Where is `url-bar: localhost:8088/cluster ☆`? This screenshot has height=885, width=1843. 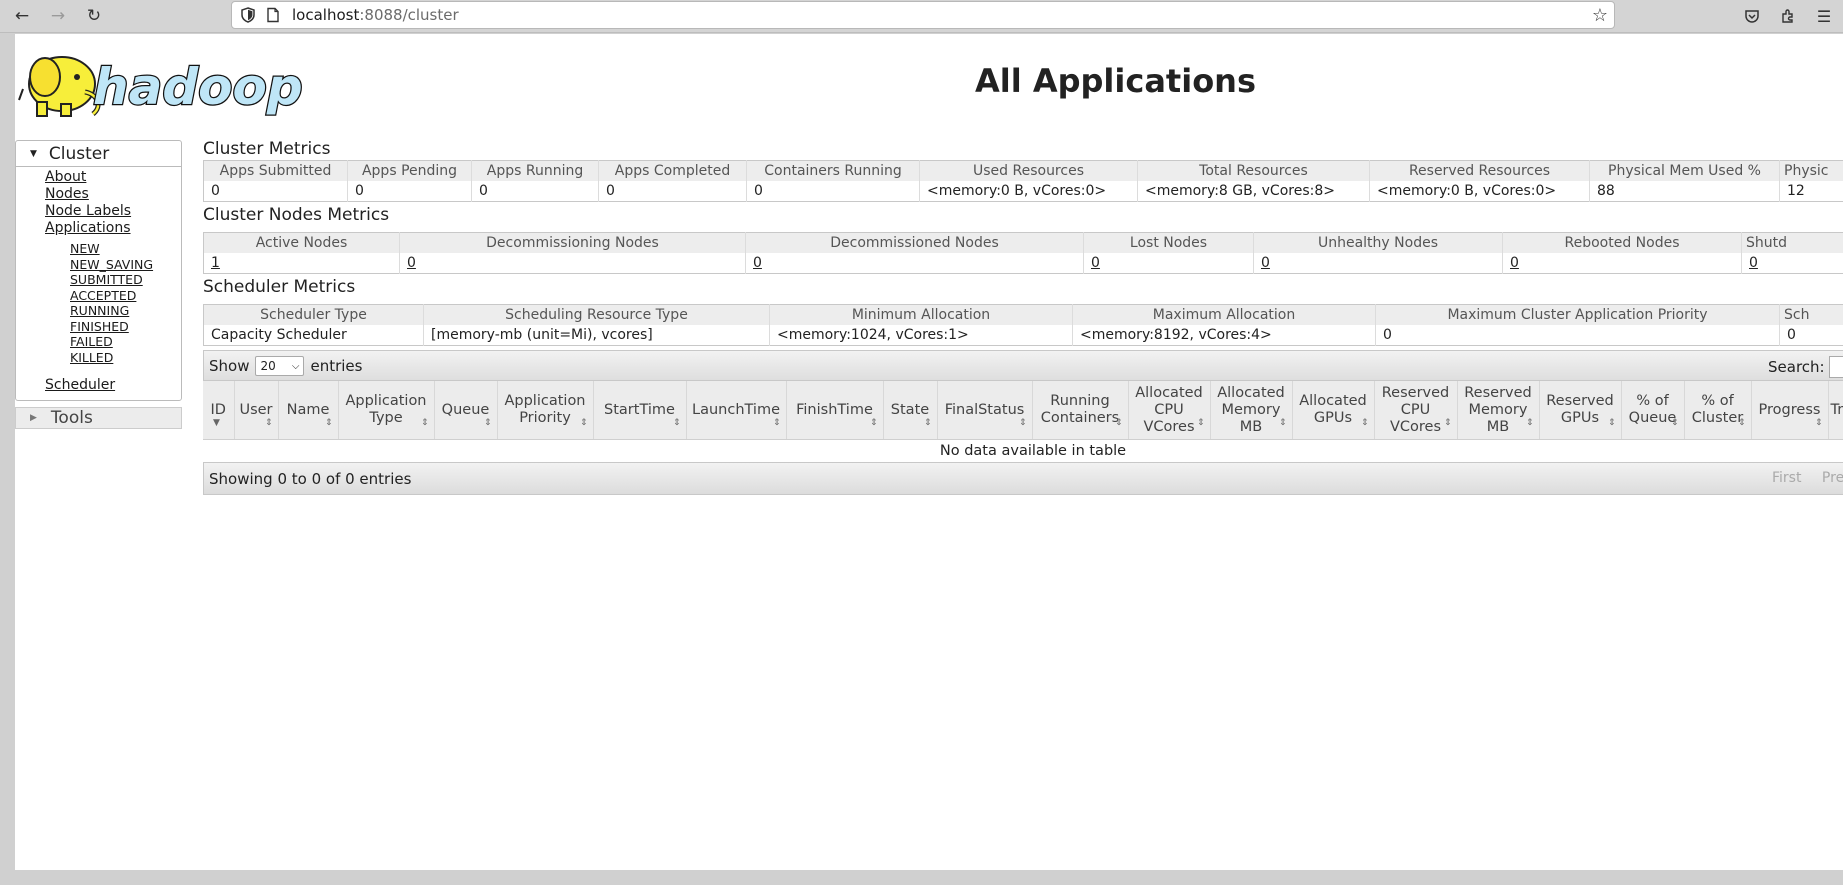
url-bar: localhost:8088/cluster ☆ is located at coordinates (923, 15).